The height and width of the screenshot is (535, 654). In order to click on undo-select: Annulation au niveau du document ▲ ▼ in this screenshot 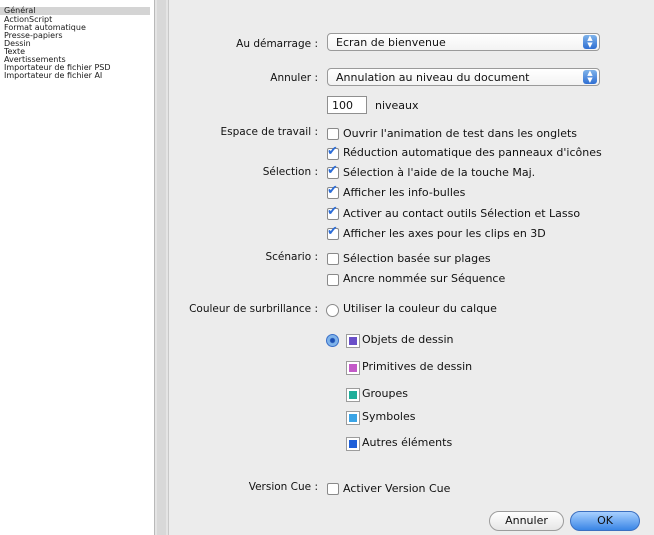, I will do `click(463, 77)`.